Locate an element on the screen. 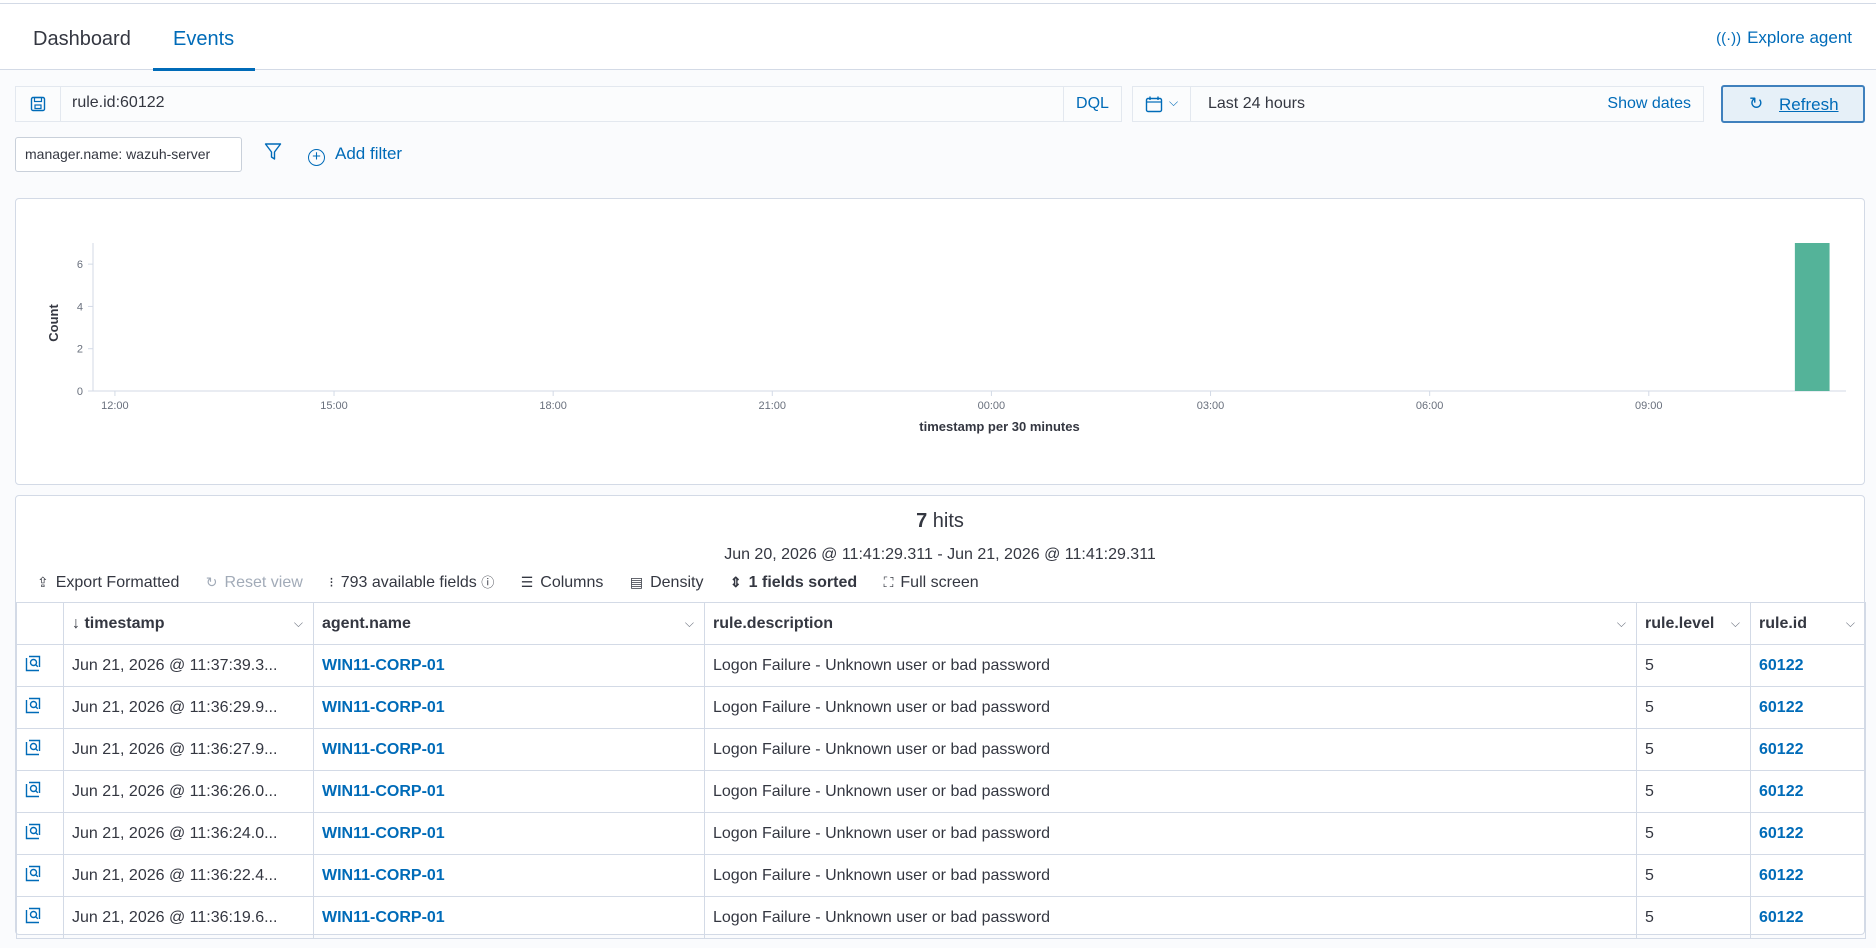 The image size is (1876, 948). explore-agent-link: ((·)) Explore agent is located at coordinates (1784, 38).